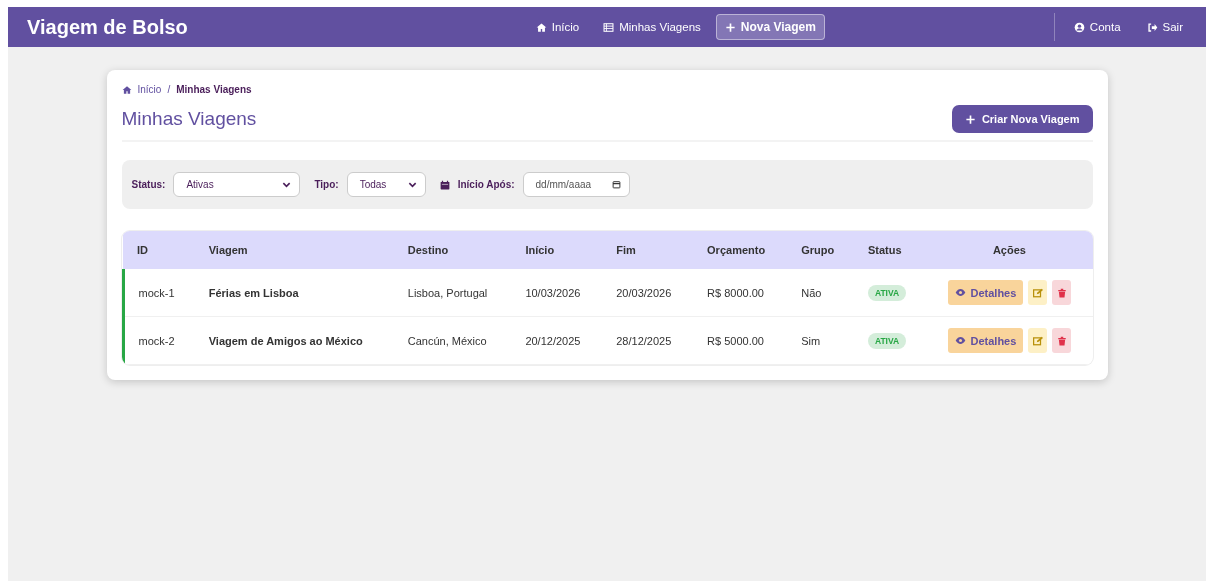 The height and width of the screenshot is (581, 1214). I want to click on user-icon, so click(1079, 27).